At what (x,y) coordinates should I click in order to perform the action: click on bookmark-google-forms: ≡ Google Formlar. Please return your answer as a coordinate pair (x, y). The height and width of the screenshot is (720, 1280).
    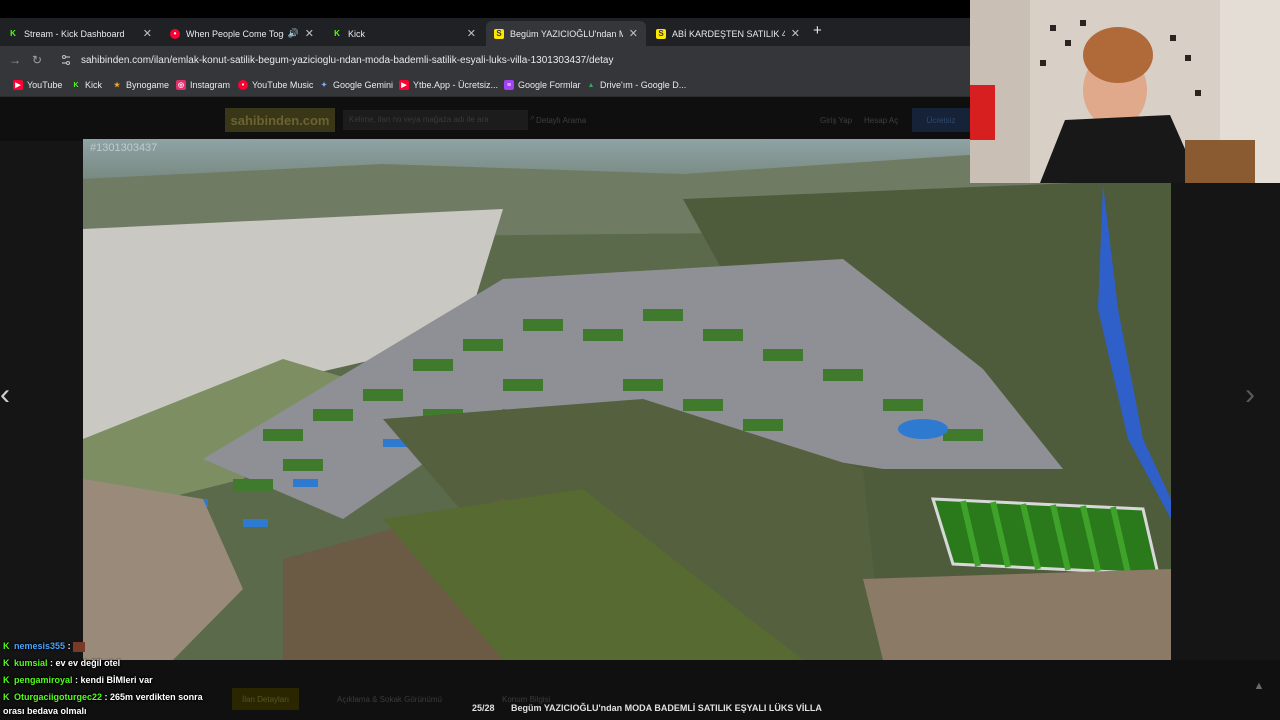
    Looking at the image, I should click on (542, 85).